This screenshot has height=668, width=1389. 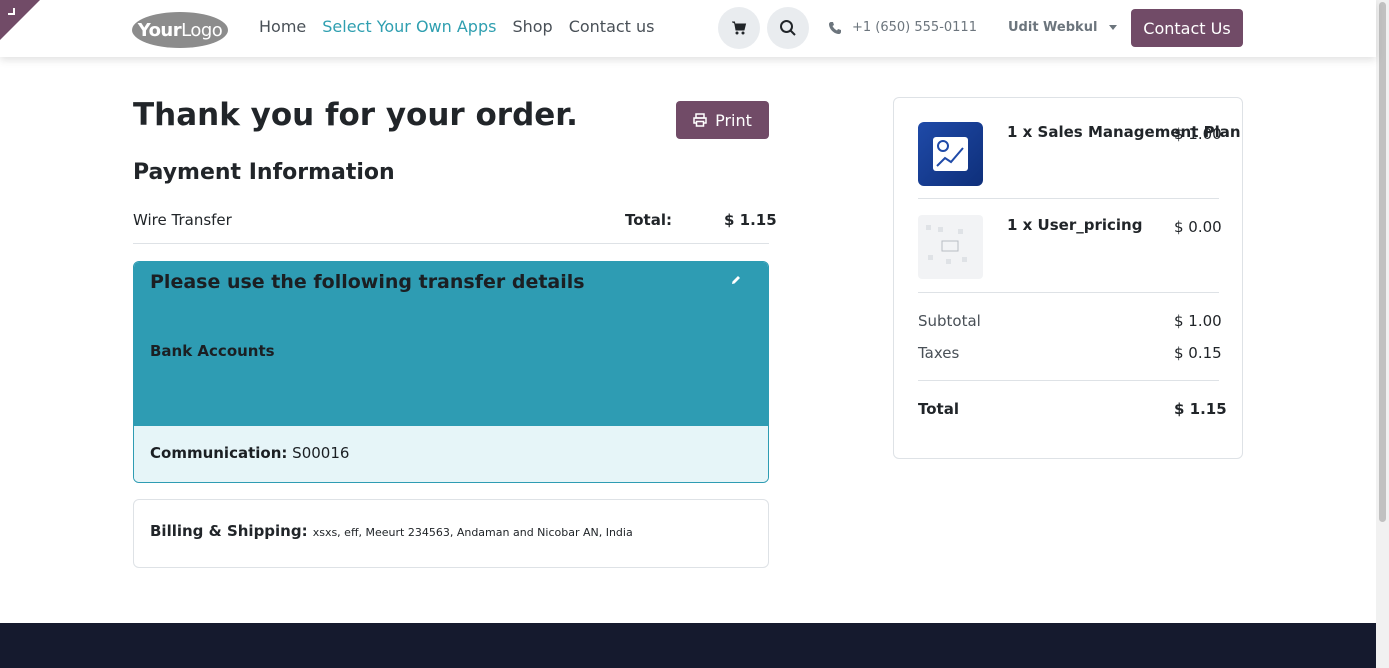 What do you see at coordinates (1198, 321) in the screenshot?
I see `subtotal-value: $ 1.00` at bounding box center [1198, 321].